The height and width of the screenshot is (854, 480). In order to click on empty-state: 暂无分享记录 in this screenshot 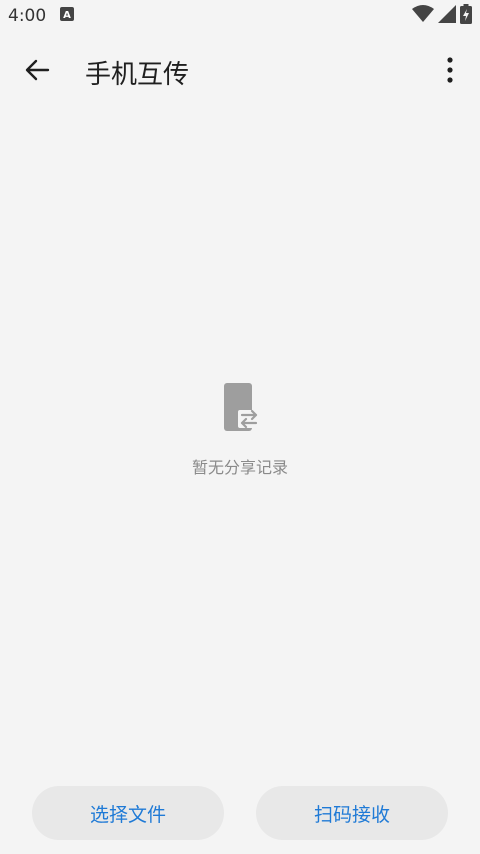, I will do `click(240, 429)`.